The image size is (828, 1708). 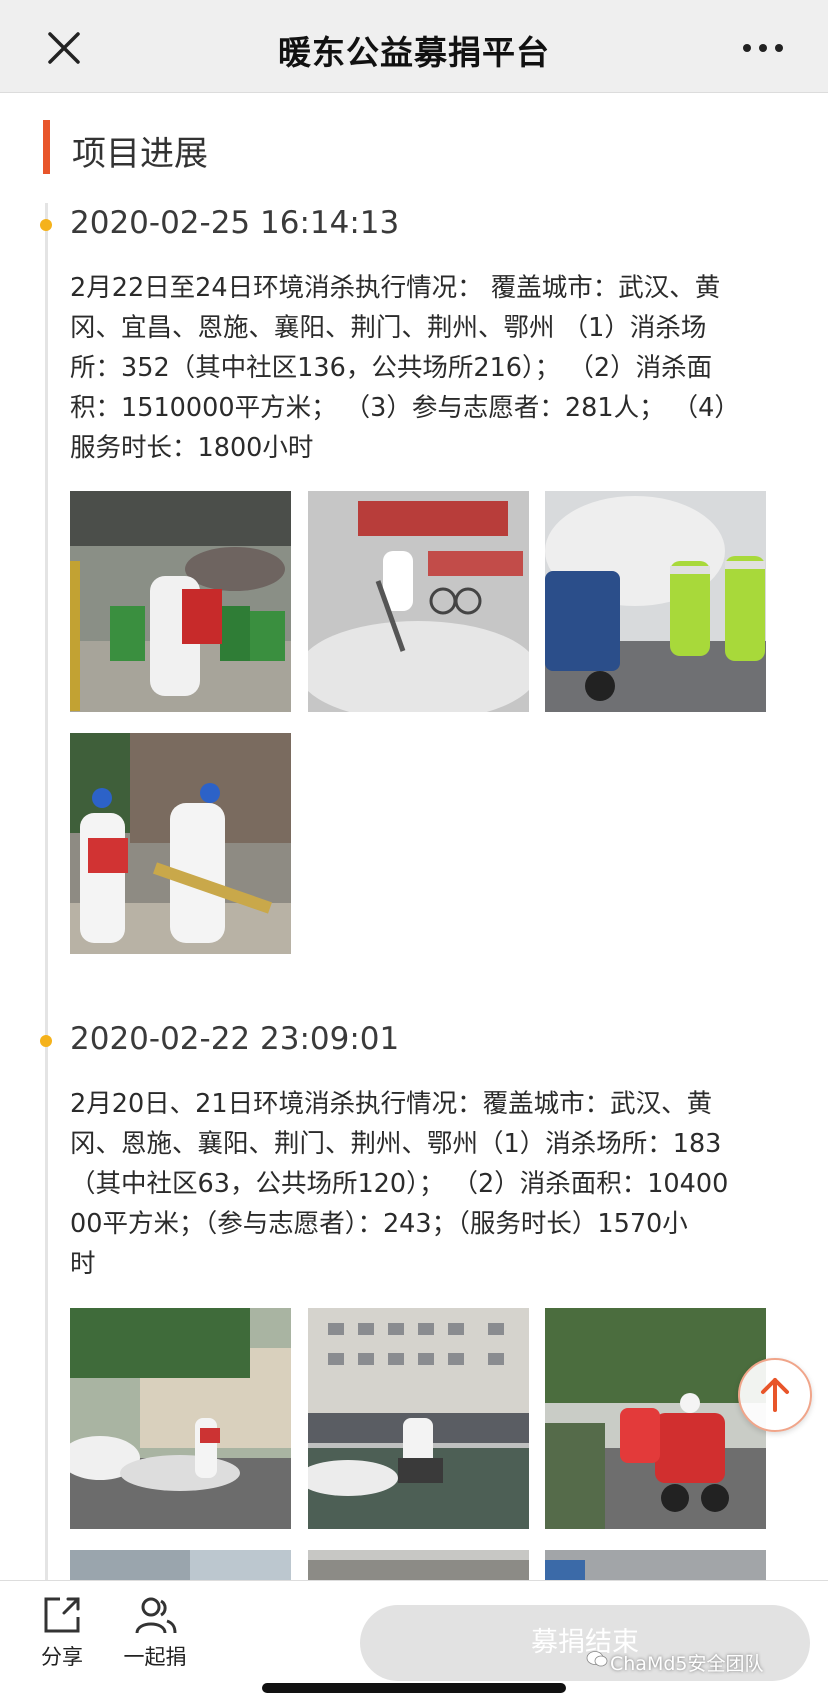 What do you see at coordinates (395, 288) in the screenshot?
I see `entry-line: 2月22日至24日环境消杀执行情况： 覆盖城市：武汉、黄` at bounding box center [395, 288].